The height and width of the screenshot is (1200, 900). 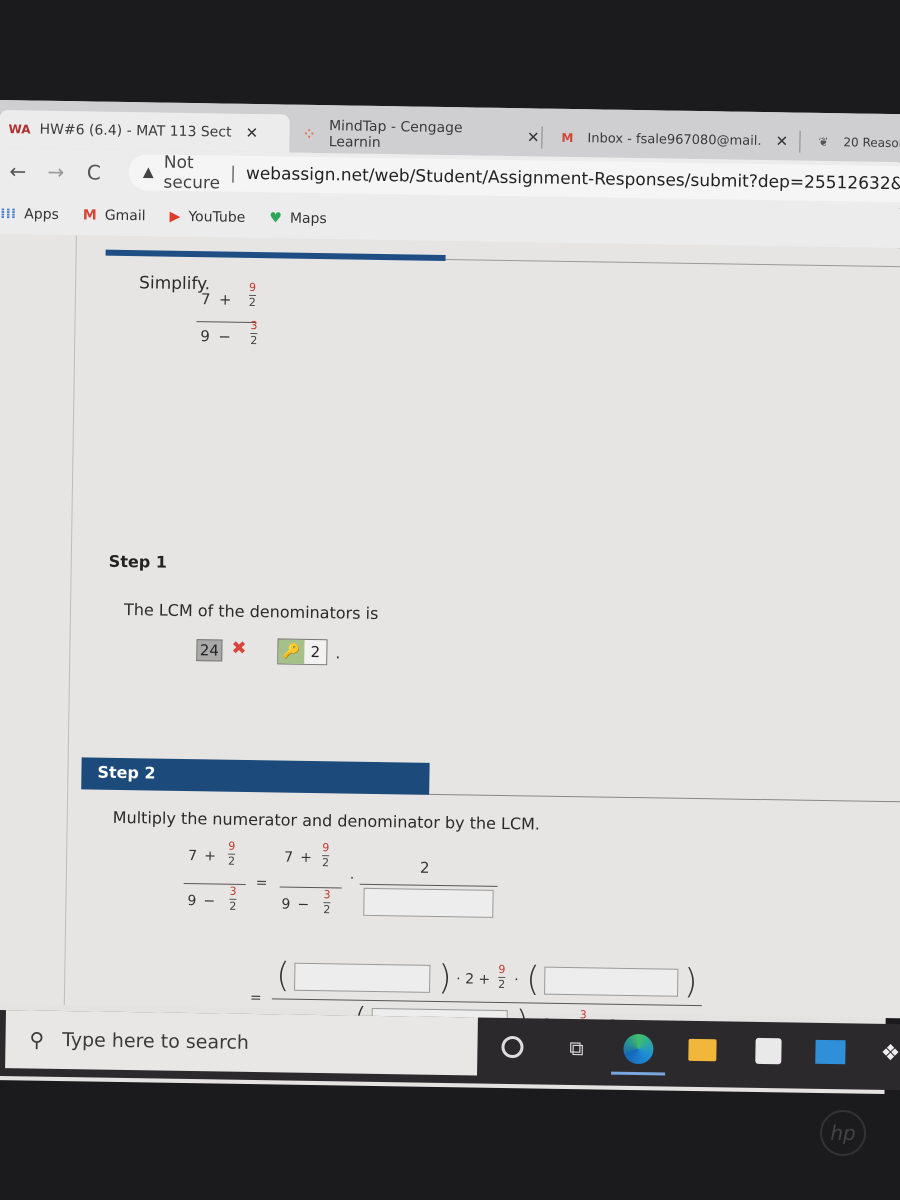 What do you see at coordinates (114, 215) in the screenshot?
I see `bookmark-gmail: M Gmail` at bounding box center [114, 215].